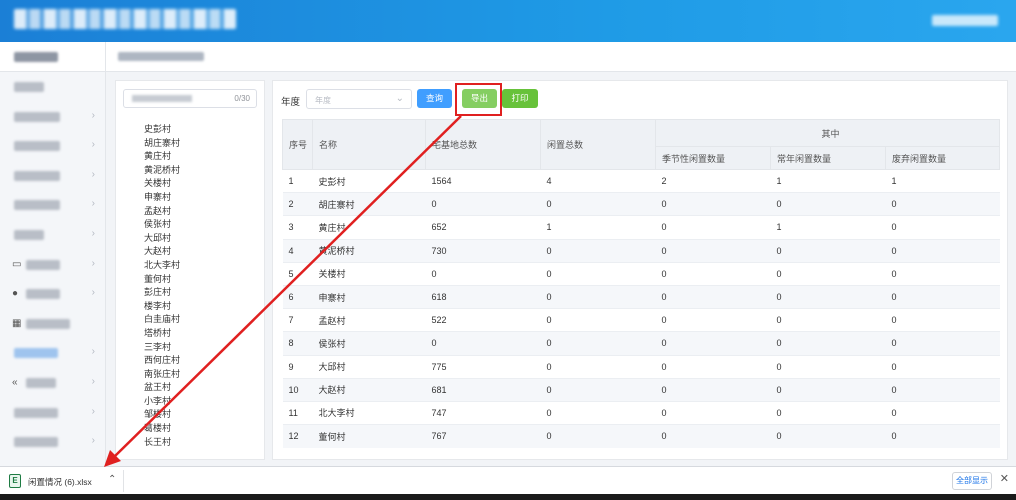  Describe the element at coordinates (369, 227) in the screenshot. I see `cell-name: 黄庄村` at that location.